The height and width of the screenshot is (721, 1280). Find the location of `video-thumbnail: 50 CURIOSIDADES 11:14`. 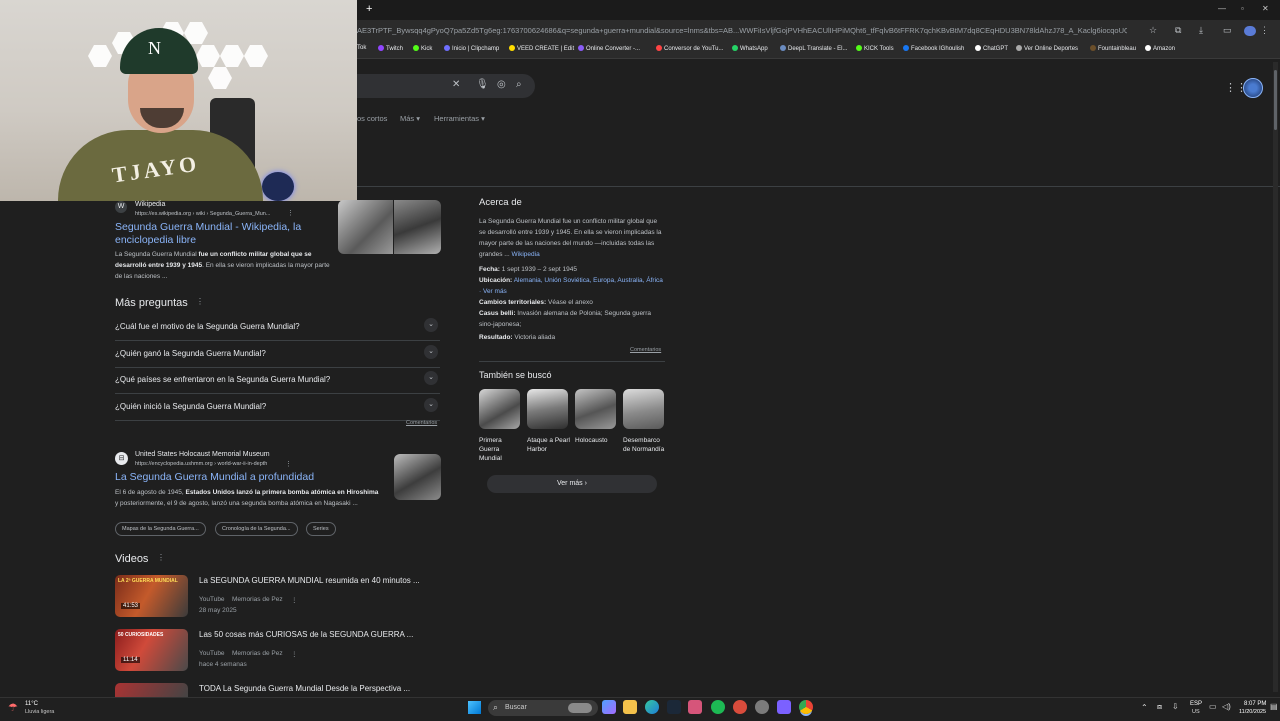

video-thumbnail: 50 CURIOSIDADES 11:14 is located at coordinates (151, 650).